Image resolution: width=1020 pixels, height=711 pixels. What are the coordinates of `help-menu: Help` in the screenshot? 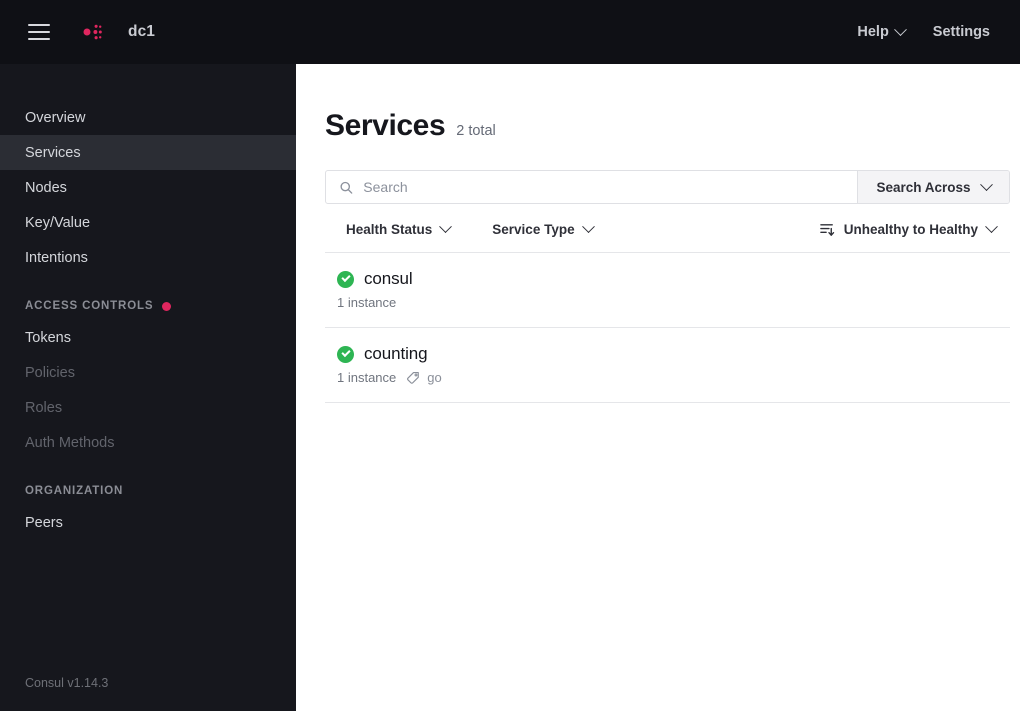 It's located at (882, 31).